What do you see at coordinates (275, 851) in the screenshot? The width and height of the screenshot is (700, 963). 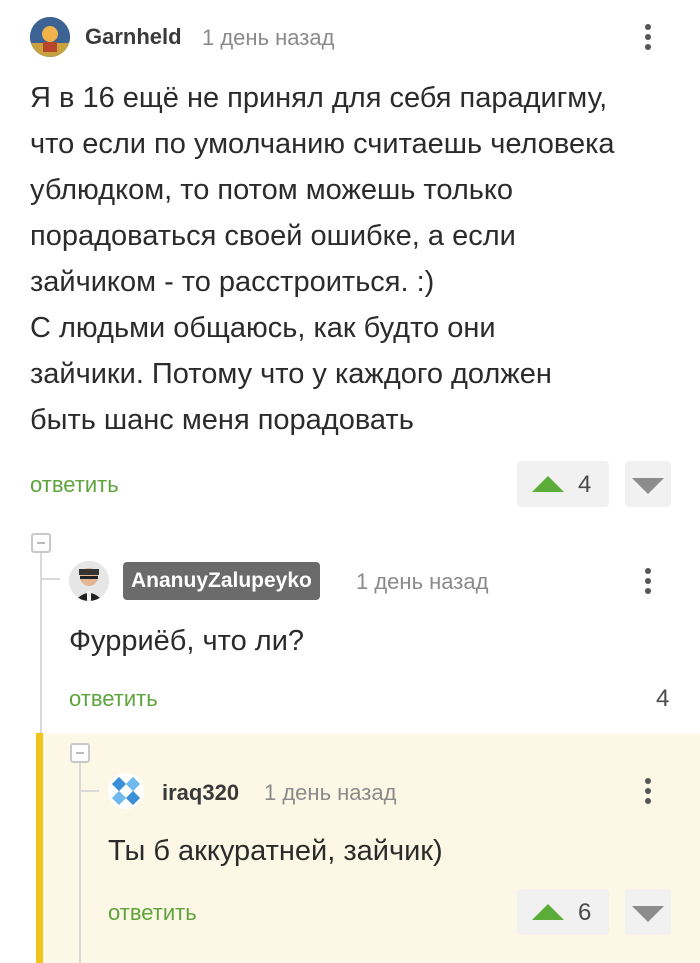 I see `comment-text: Ты б аккуратней, зайчик)` at bounding box center [275, 851].